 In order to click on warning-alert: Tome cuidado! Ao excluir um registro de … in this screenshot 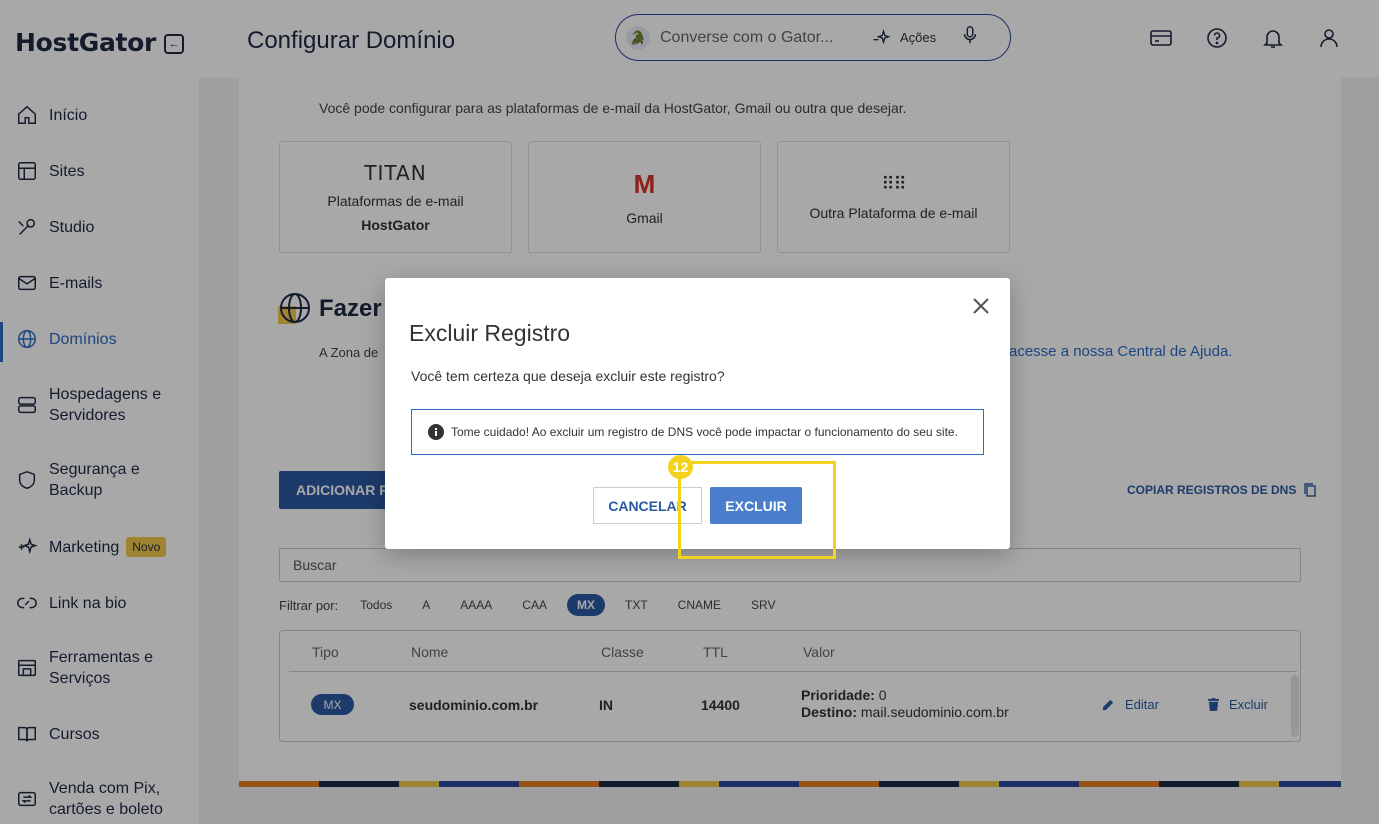, I will do `click(697, 432)`.